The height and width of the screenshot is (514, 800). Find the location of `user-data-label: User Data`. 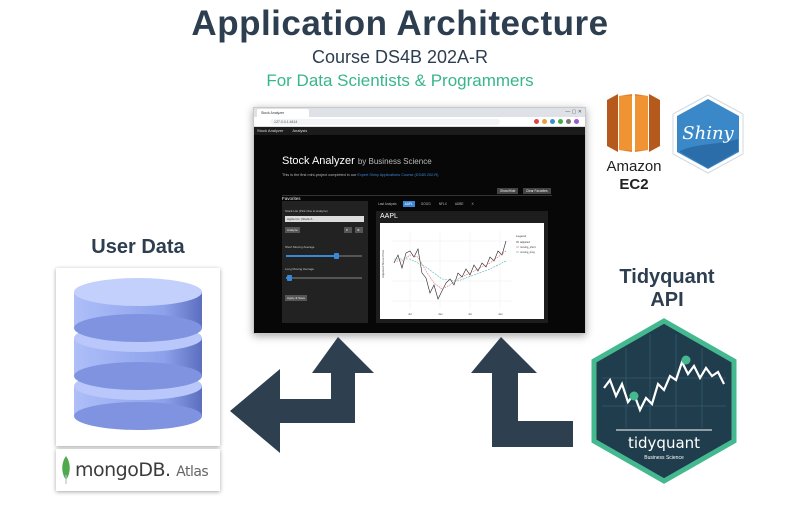

user-data-label: User Data is located at coordinates (138, 247).